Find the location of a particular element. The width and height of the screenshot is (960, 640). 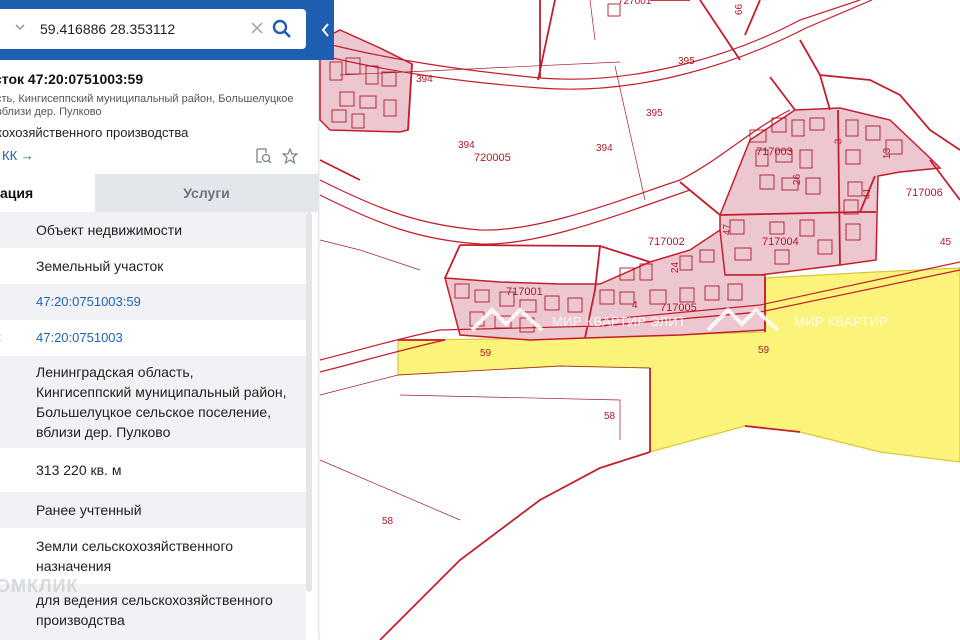

tab-information-label: ация is located at coordinates (17, 193).